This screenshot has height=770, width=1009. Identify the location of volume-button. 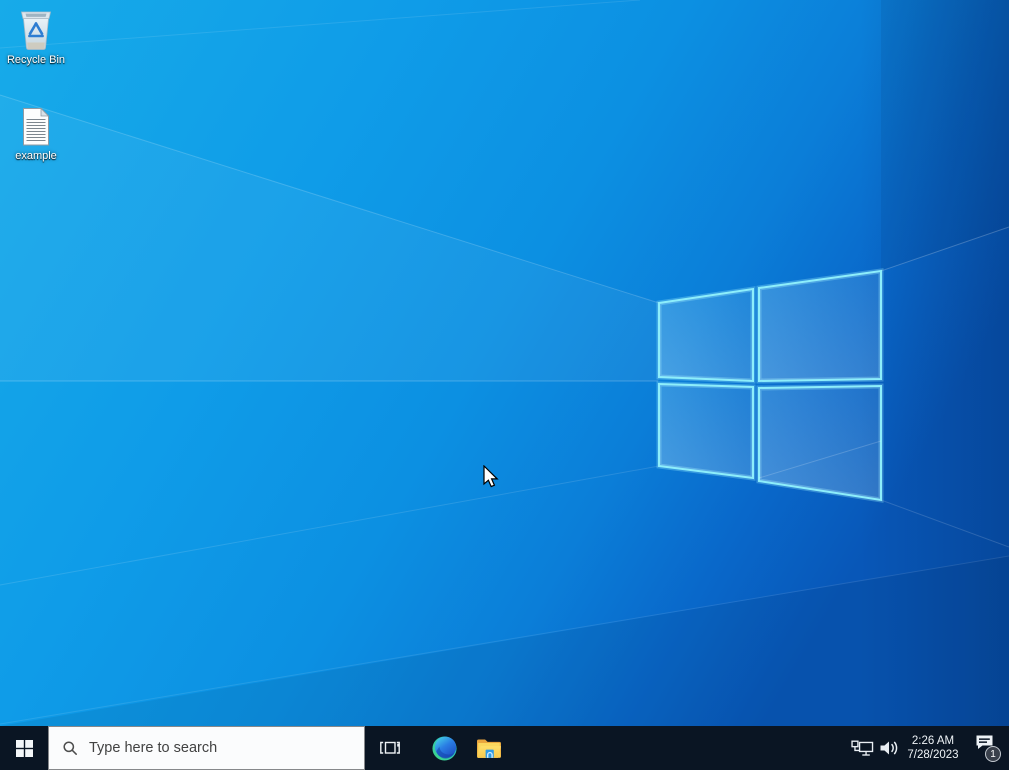
(889, 748).